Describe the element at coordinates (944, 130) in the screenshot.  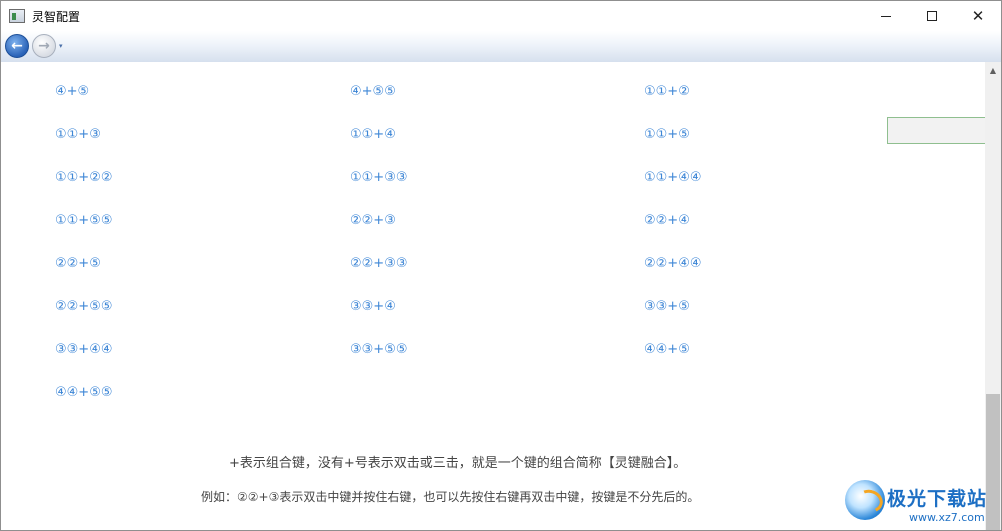
I see `side-panel` at that location.